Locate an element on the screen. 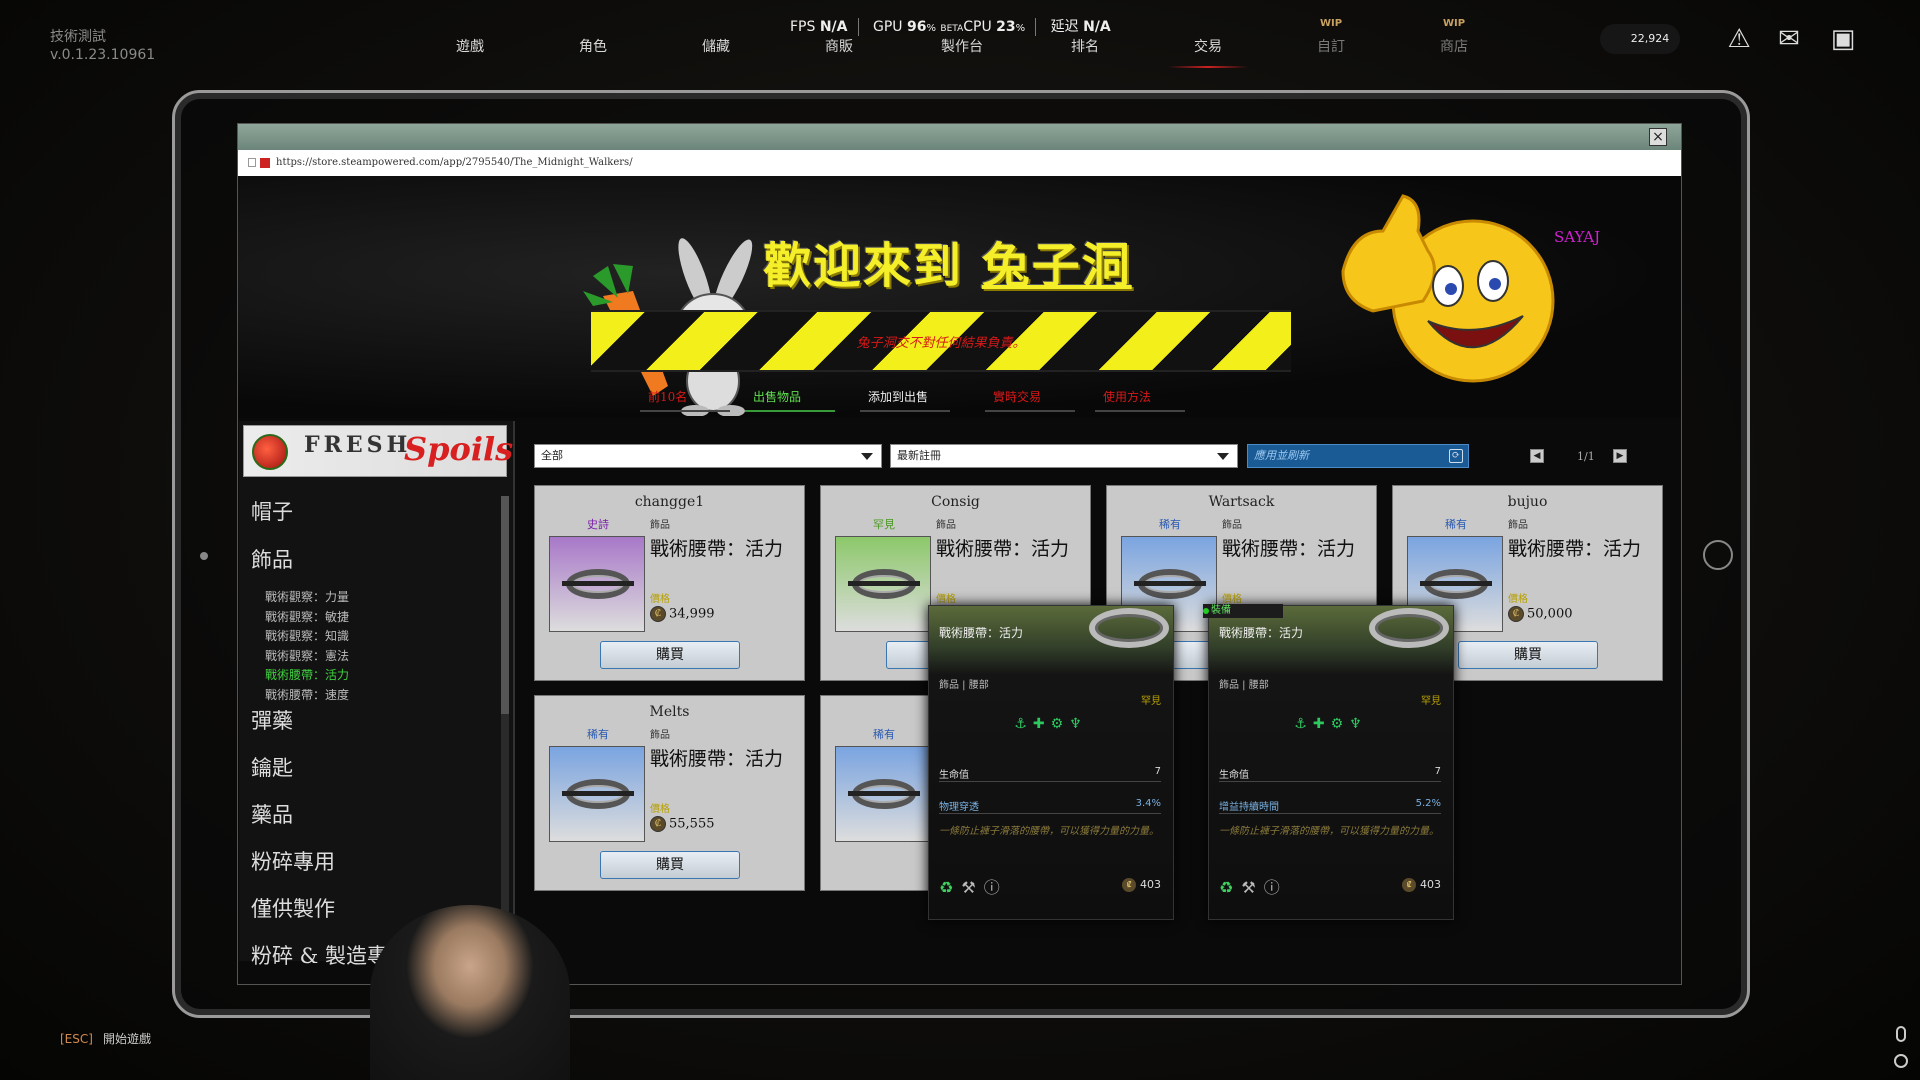 Image resolution: width=1920 pixels, height=1080 pixels. banner-title-text: 歡迎來到 is located at coordinates (872, 266).